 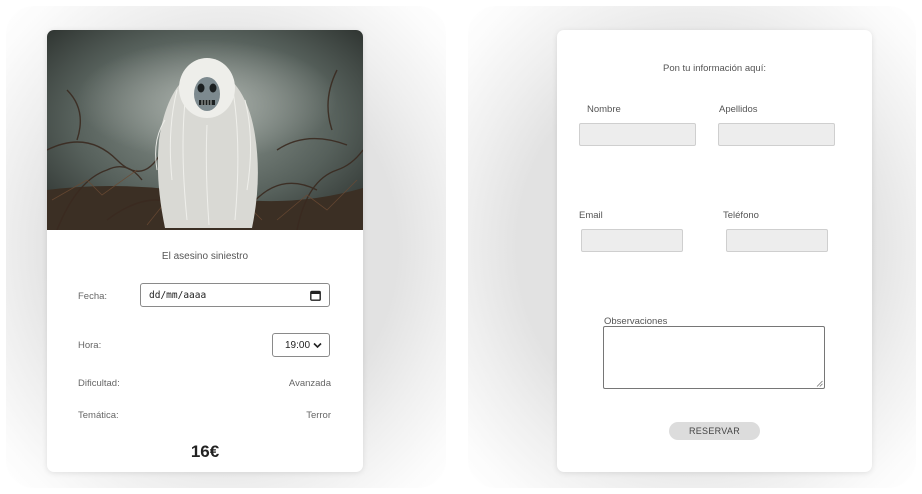 I want to click on resize-grip-icon, so click(x=819, y=383).